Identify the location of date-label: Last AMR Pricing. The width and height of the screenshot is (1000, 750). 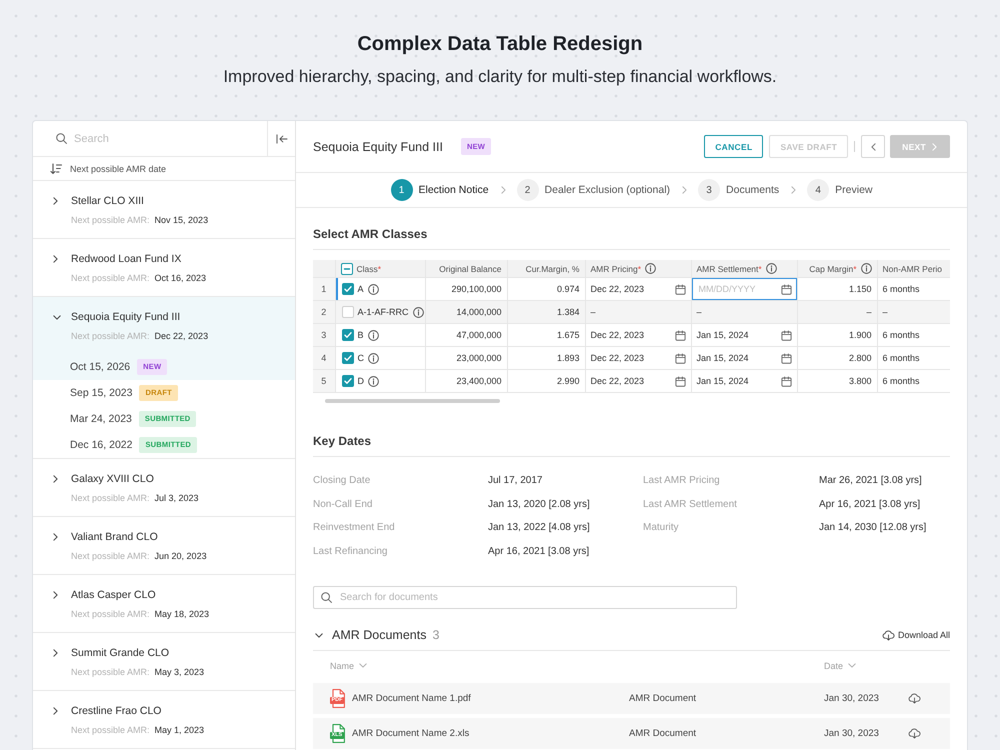
(682, 481).